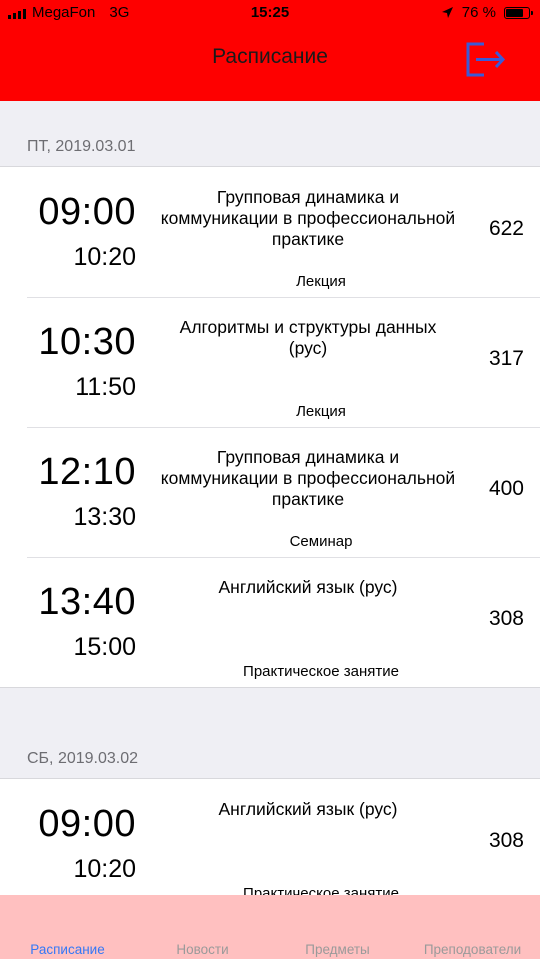  I want to click on lesson-start-time: 13:40, so click(87, 602).